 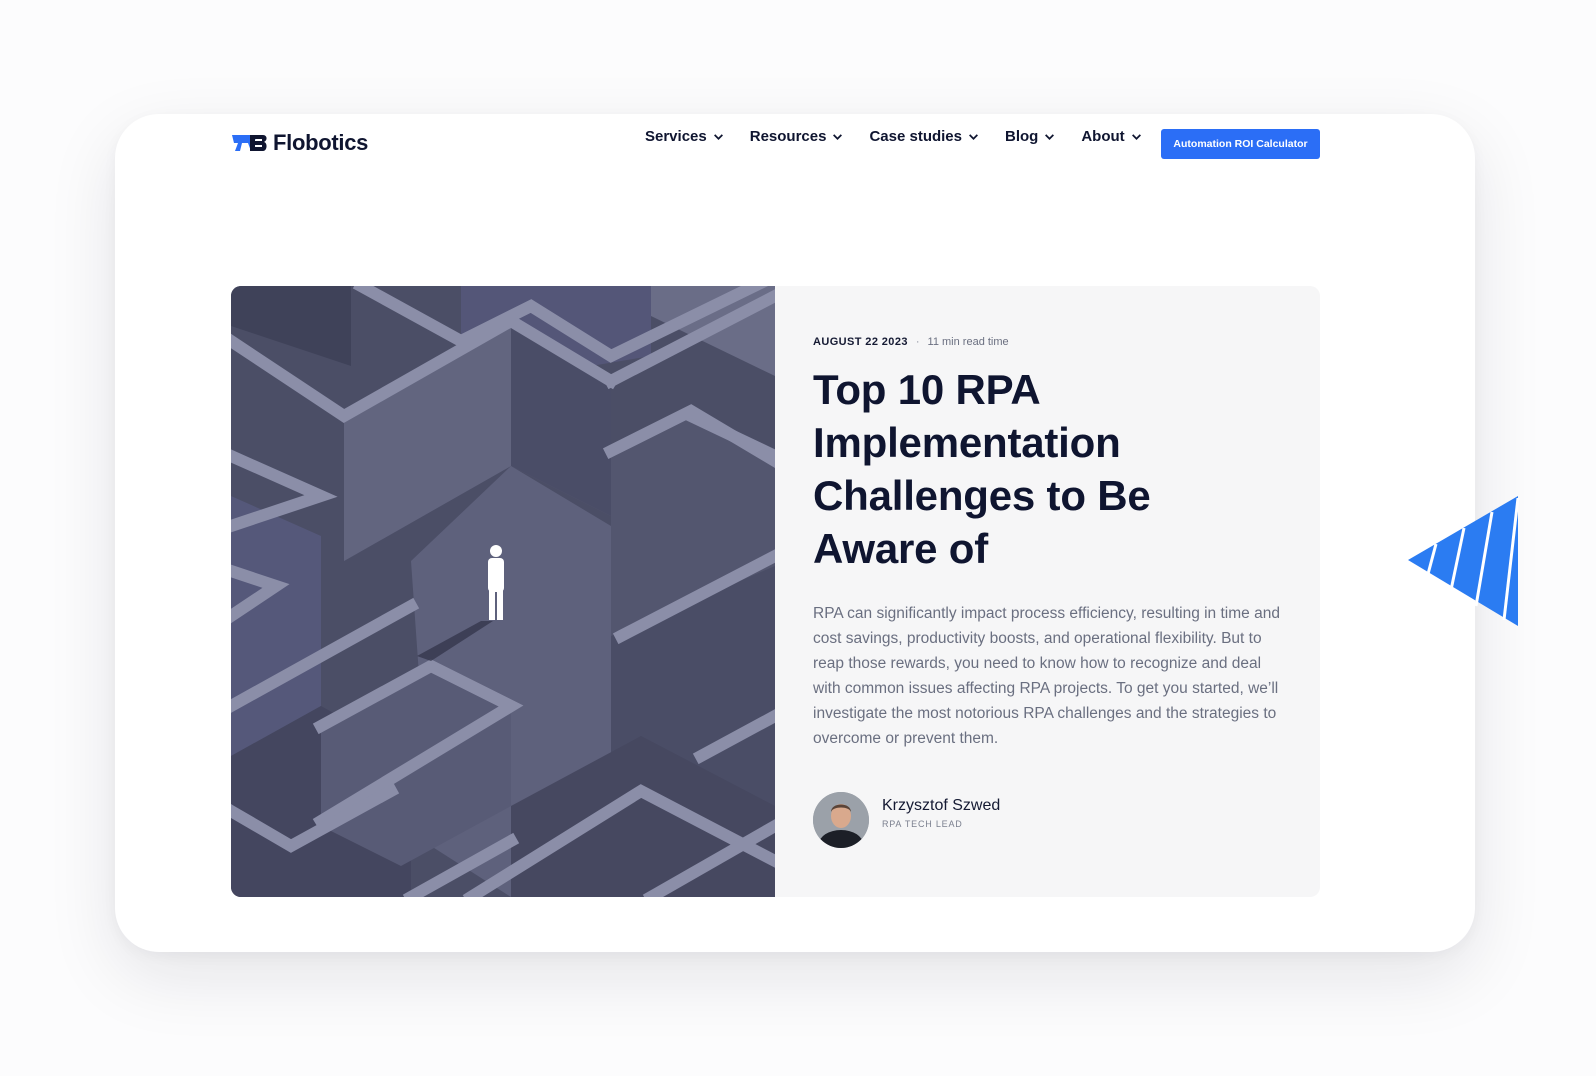 I want to click on avatar-photo, so click(x=841, y=820).